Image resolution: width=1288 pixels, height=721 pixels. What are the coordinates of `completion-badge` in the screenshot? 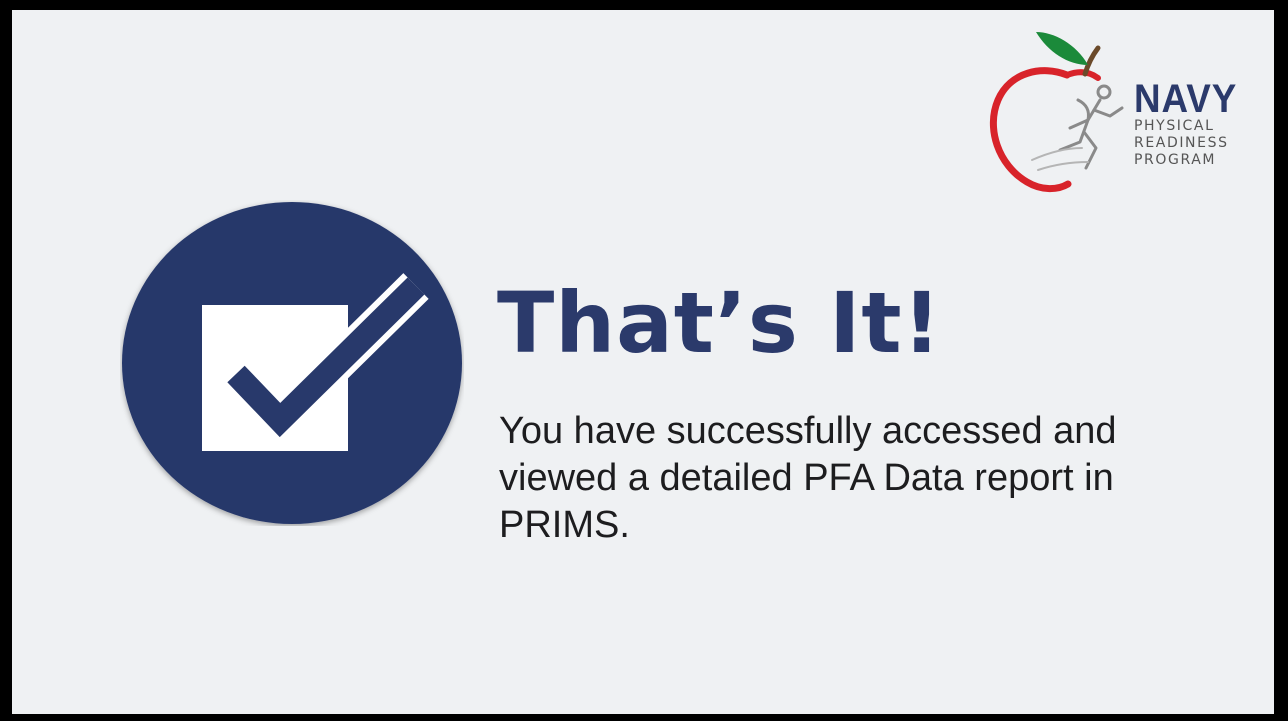 It's located at (292, 363).